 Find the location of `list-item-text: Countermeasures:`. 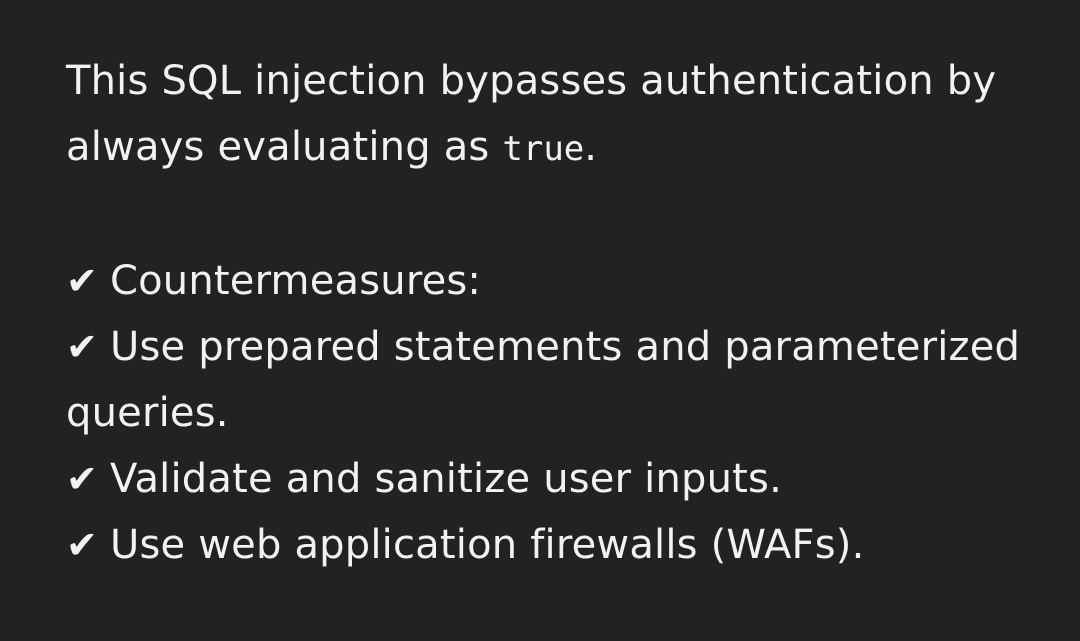

list-item-text: Countermeasures: is located at coordinates (296, 281).